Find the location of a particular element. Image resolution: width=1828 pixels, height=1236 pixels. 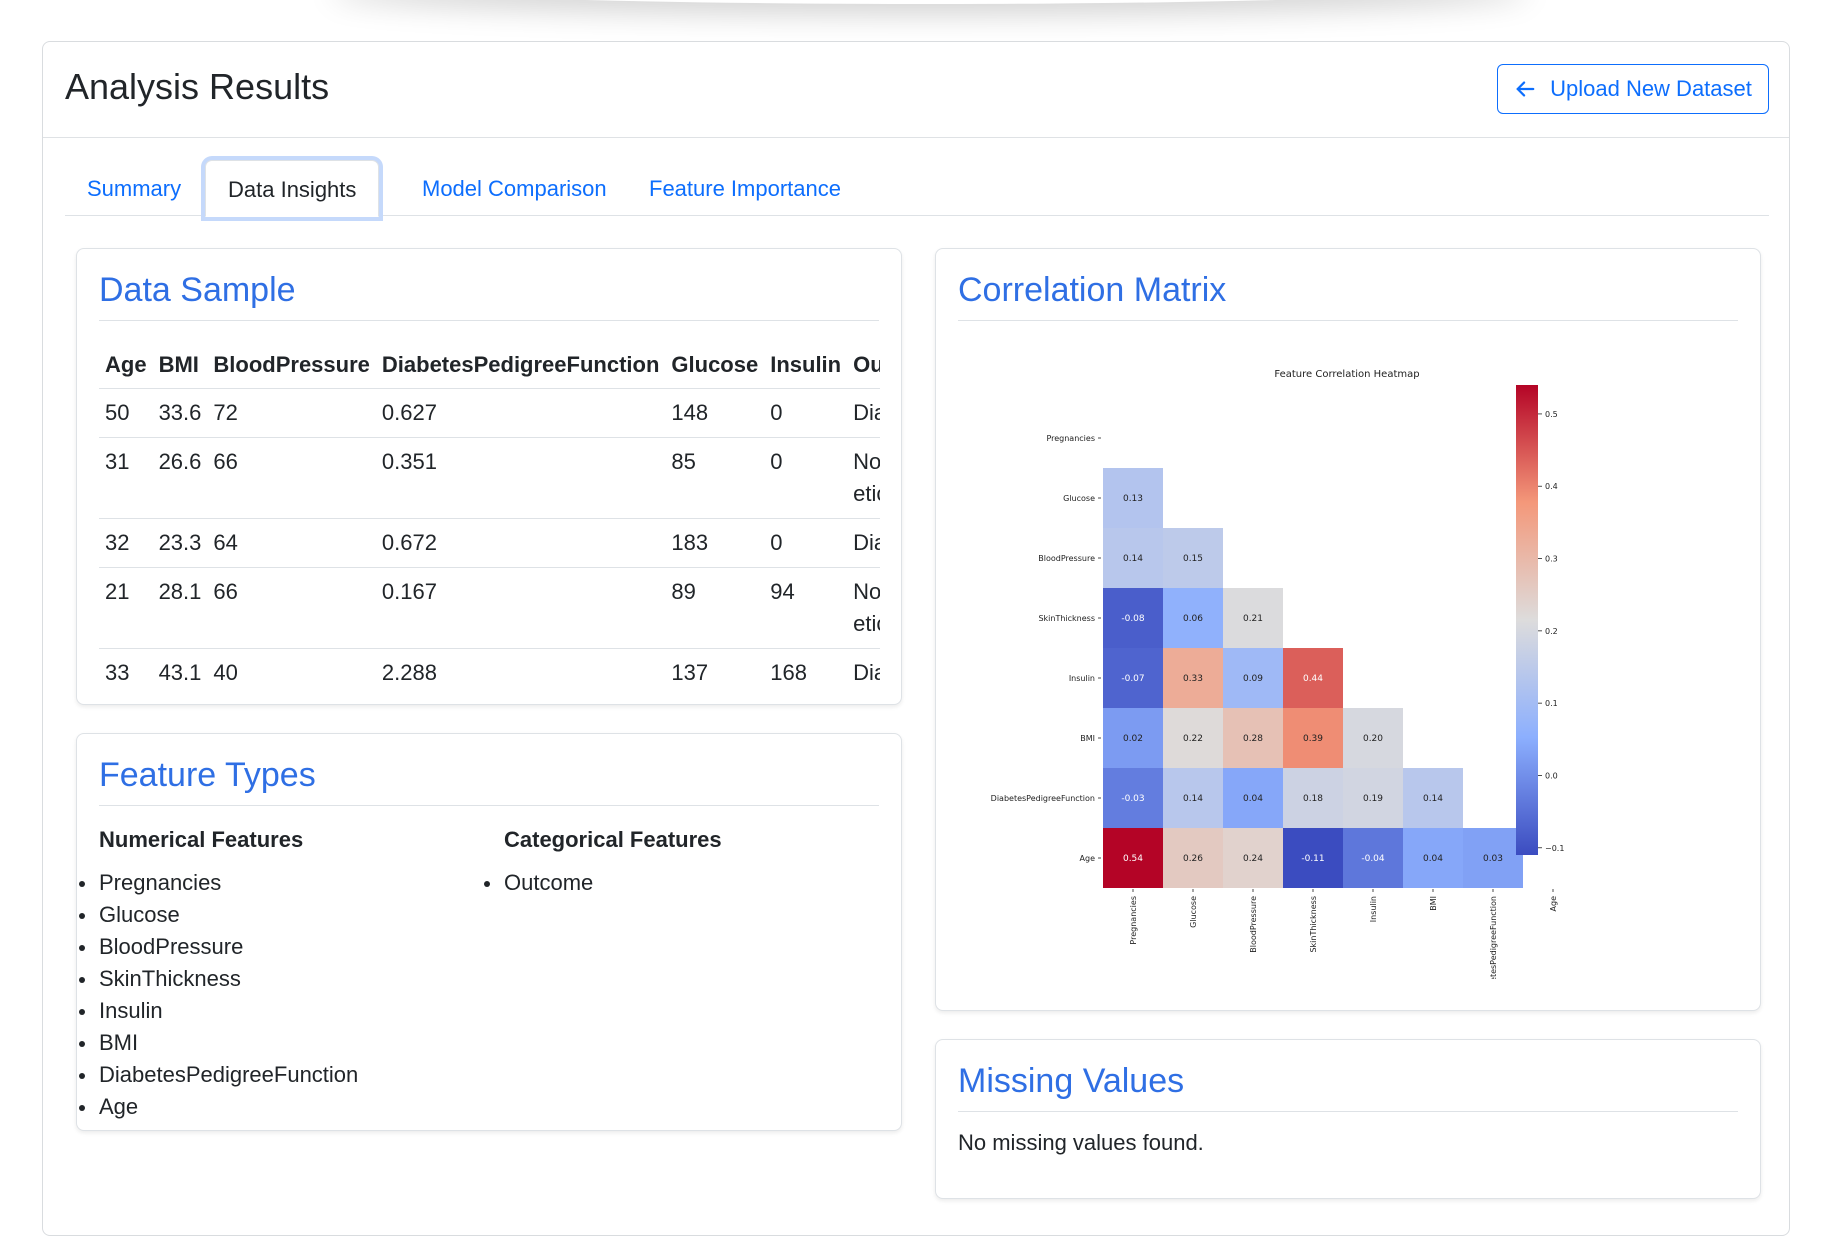

heatmap-cell-label: 0.44 is located at coordinates (1313, 679).